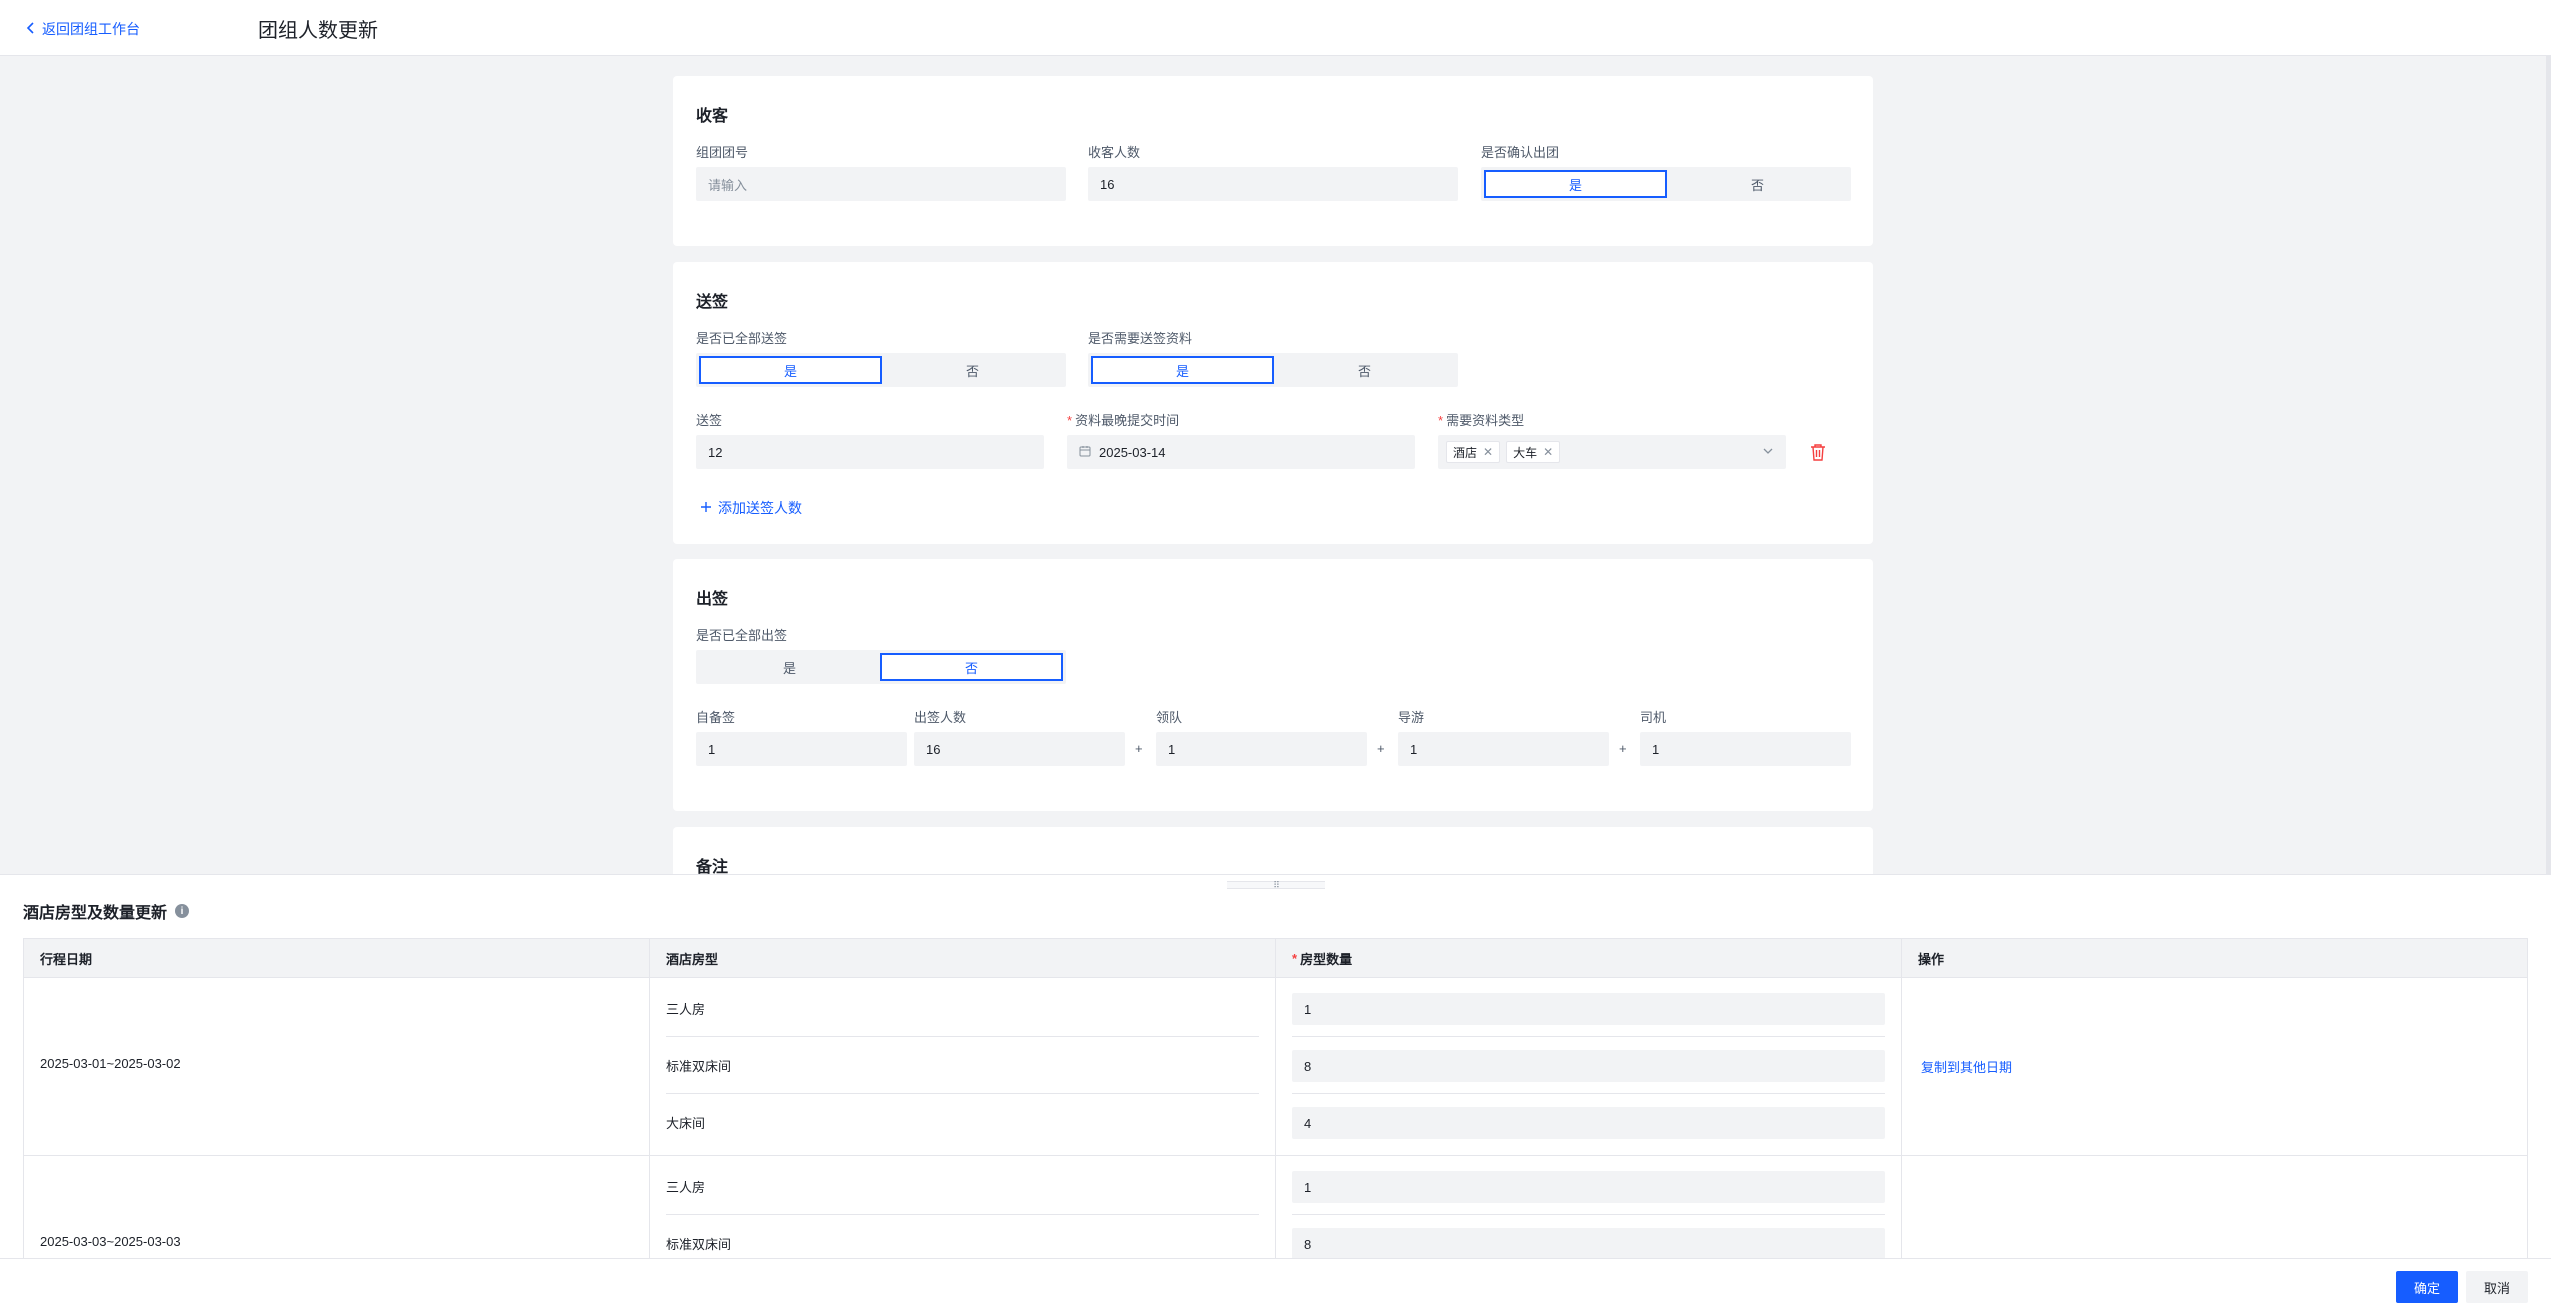 This screenshot has height=1314, width=2551. What do you see at coordinates (1757, 184) in the screenshot?
I see `confirm-departure-no: 否` at bounding box center [1757, 184].